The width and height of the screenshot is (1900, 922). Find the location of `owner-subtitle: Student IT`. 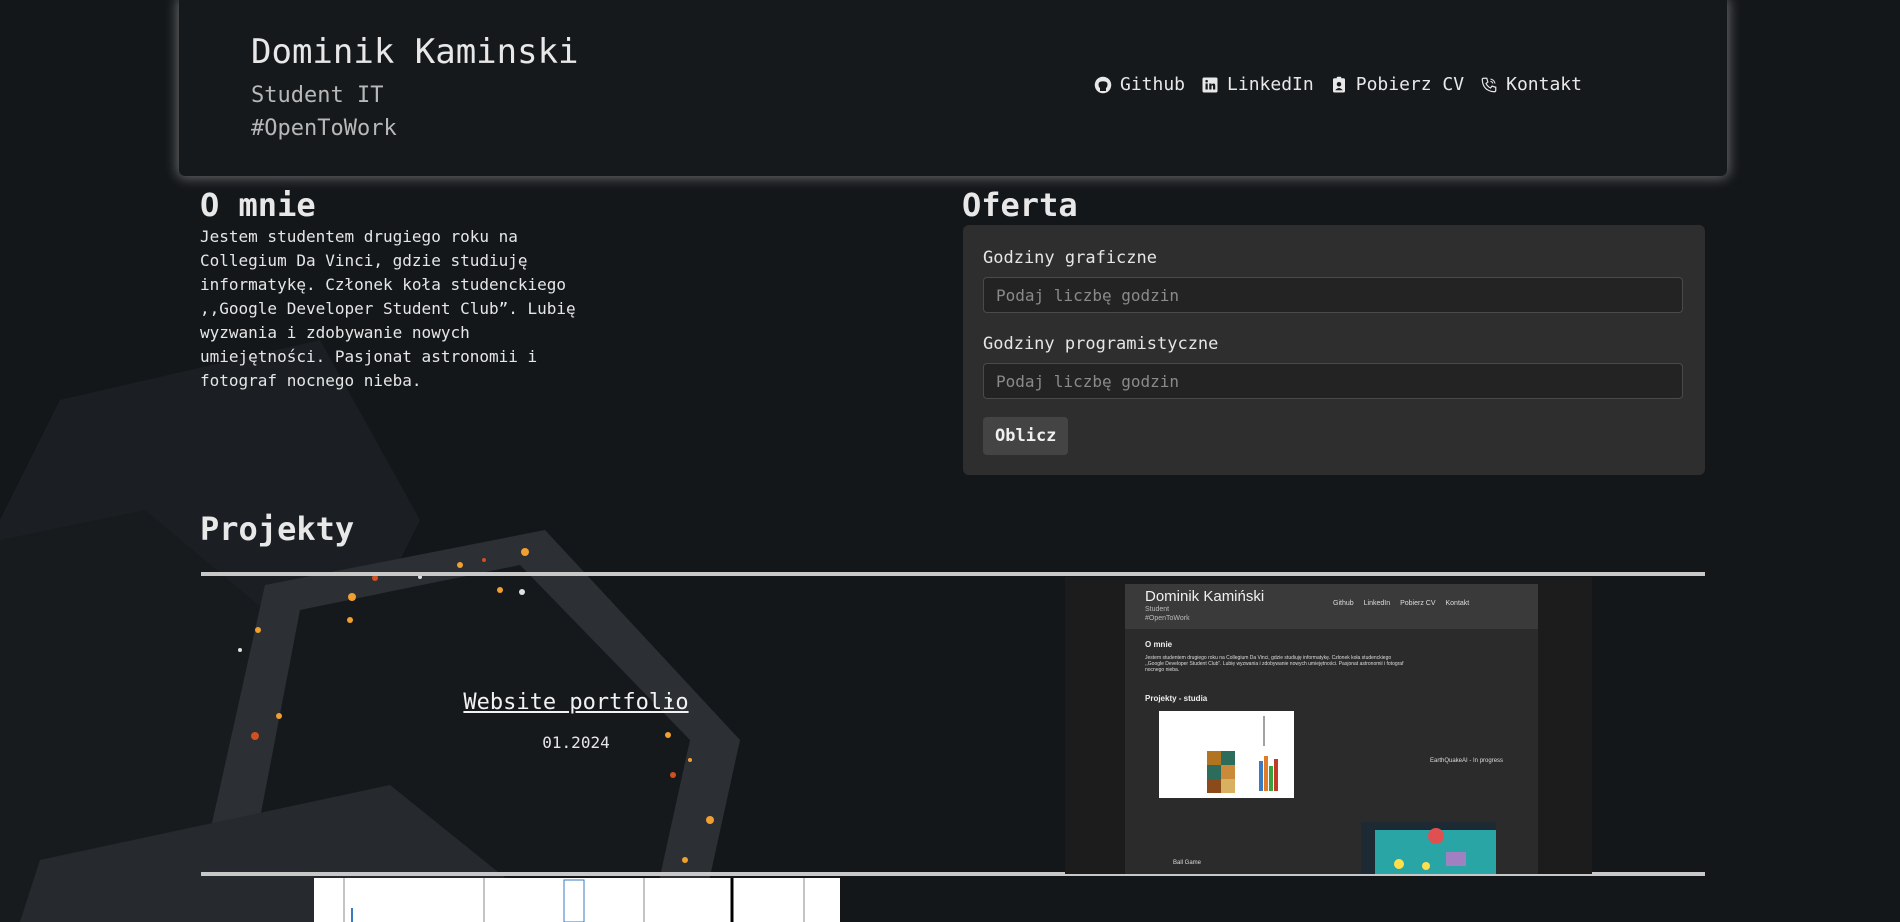

owner-subtitle: Student IT is located at coordinates (317, 95).